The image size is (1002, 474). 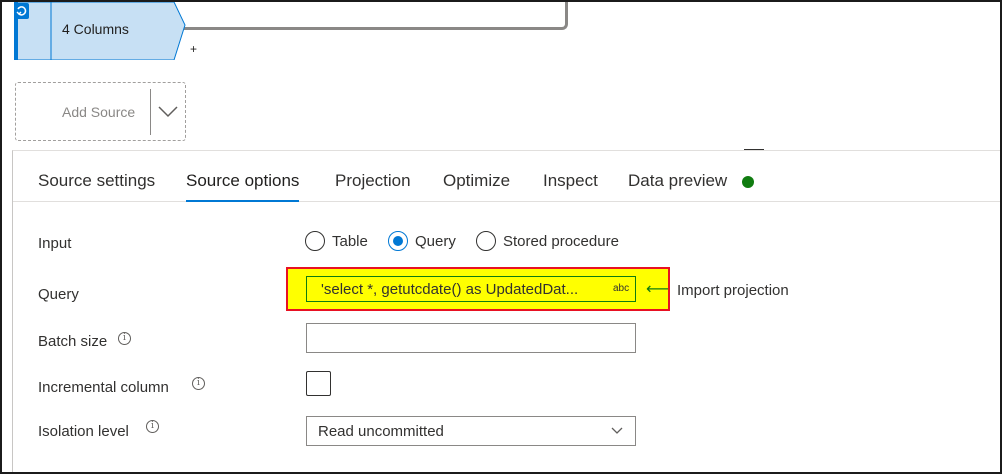 I want to click on tab-data-preview: Data preview, so click(x=677, y=186).